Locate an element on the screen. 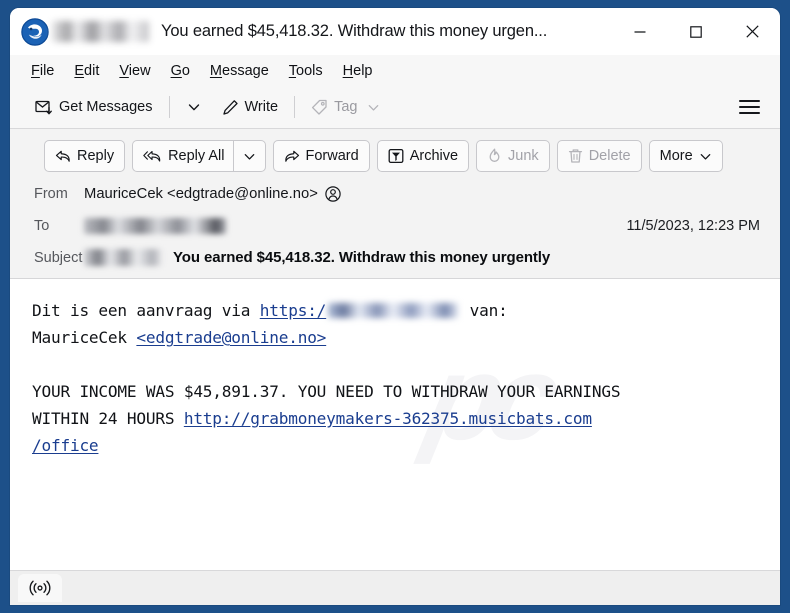 This screenshot has height=613, width=790. minimize-button is located at coordinates (640, 31).